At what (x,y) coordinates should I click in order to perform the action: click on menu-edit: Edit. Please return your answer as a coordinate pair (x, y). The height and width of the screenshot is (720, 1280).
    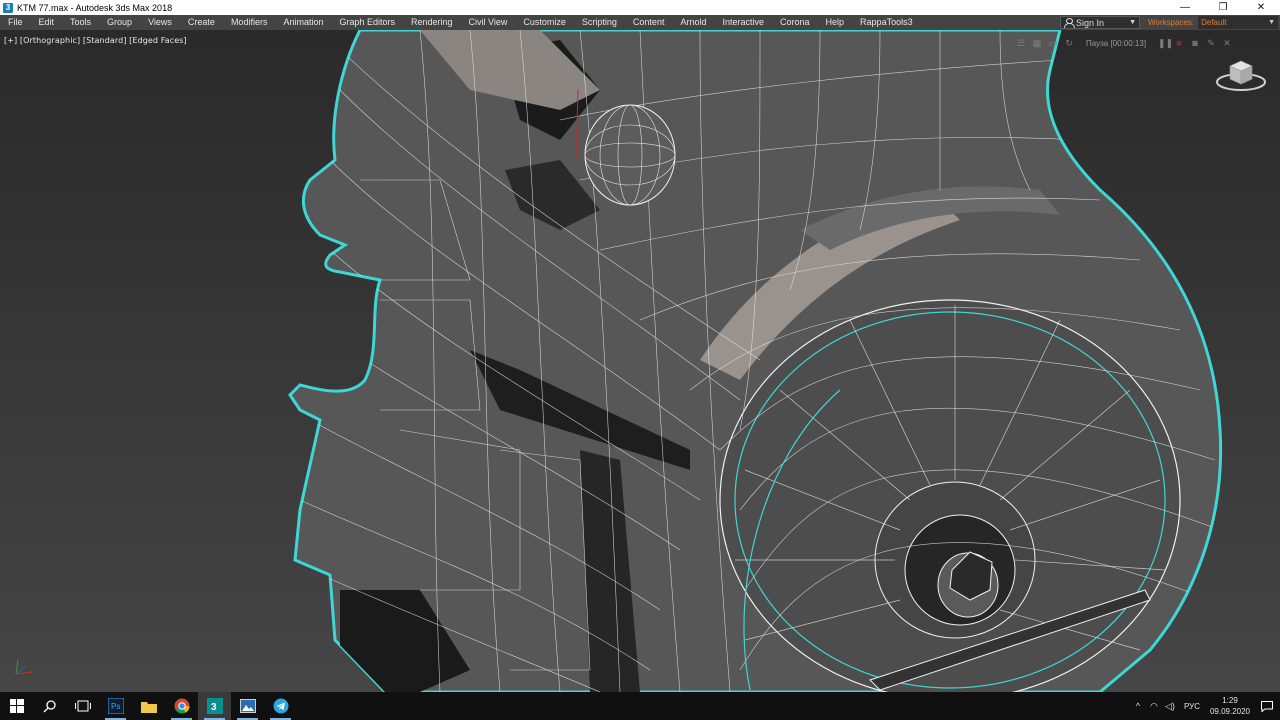
    Looking at the image, I should click on (47, 22).